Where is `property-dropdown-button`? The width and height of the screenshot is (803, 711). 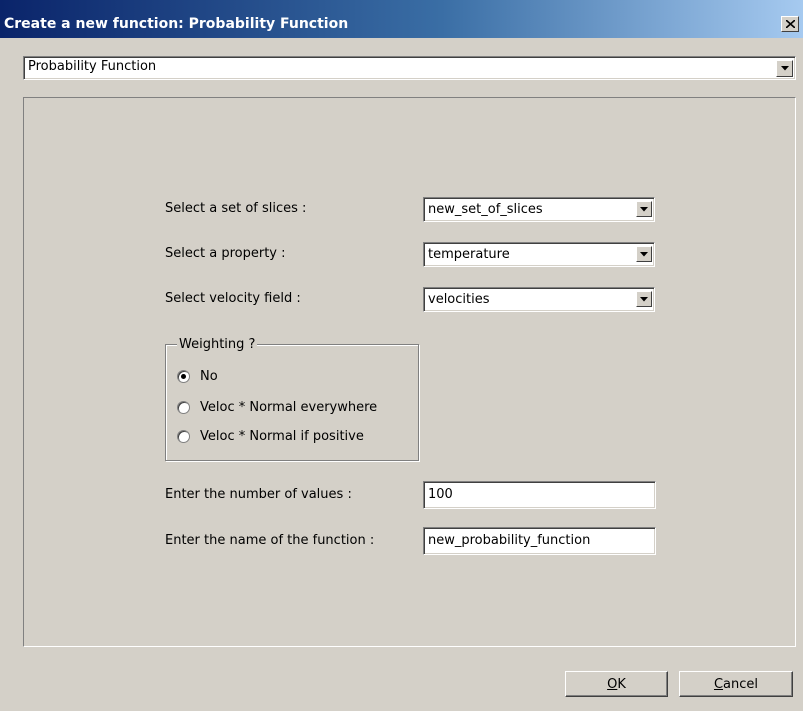
property-dropdown-button is located at coordinates (644, 254).